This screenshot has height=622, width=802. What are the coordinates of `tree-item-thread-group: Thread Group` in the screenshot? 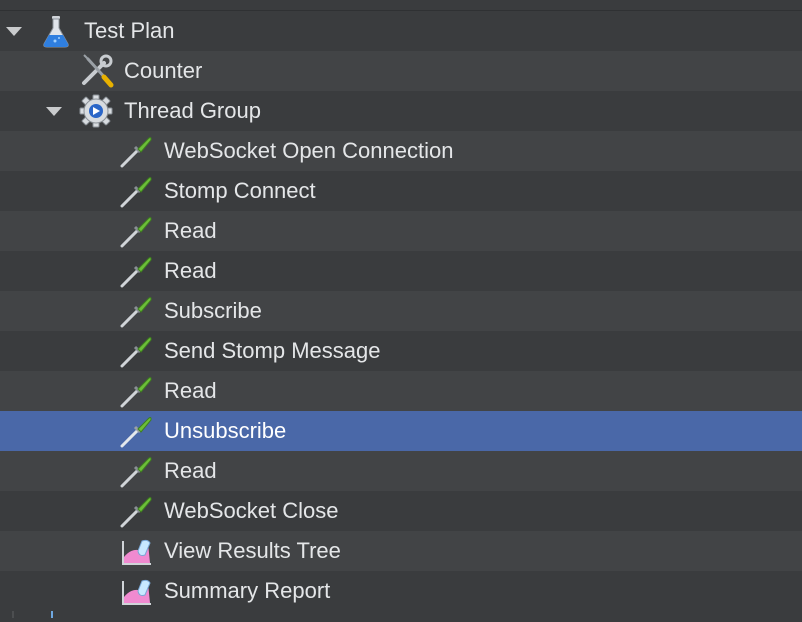 It's located at (401, 111).